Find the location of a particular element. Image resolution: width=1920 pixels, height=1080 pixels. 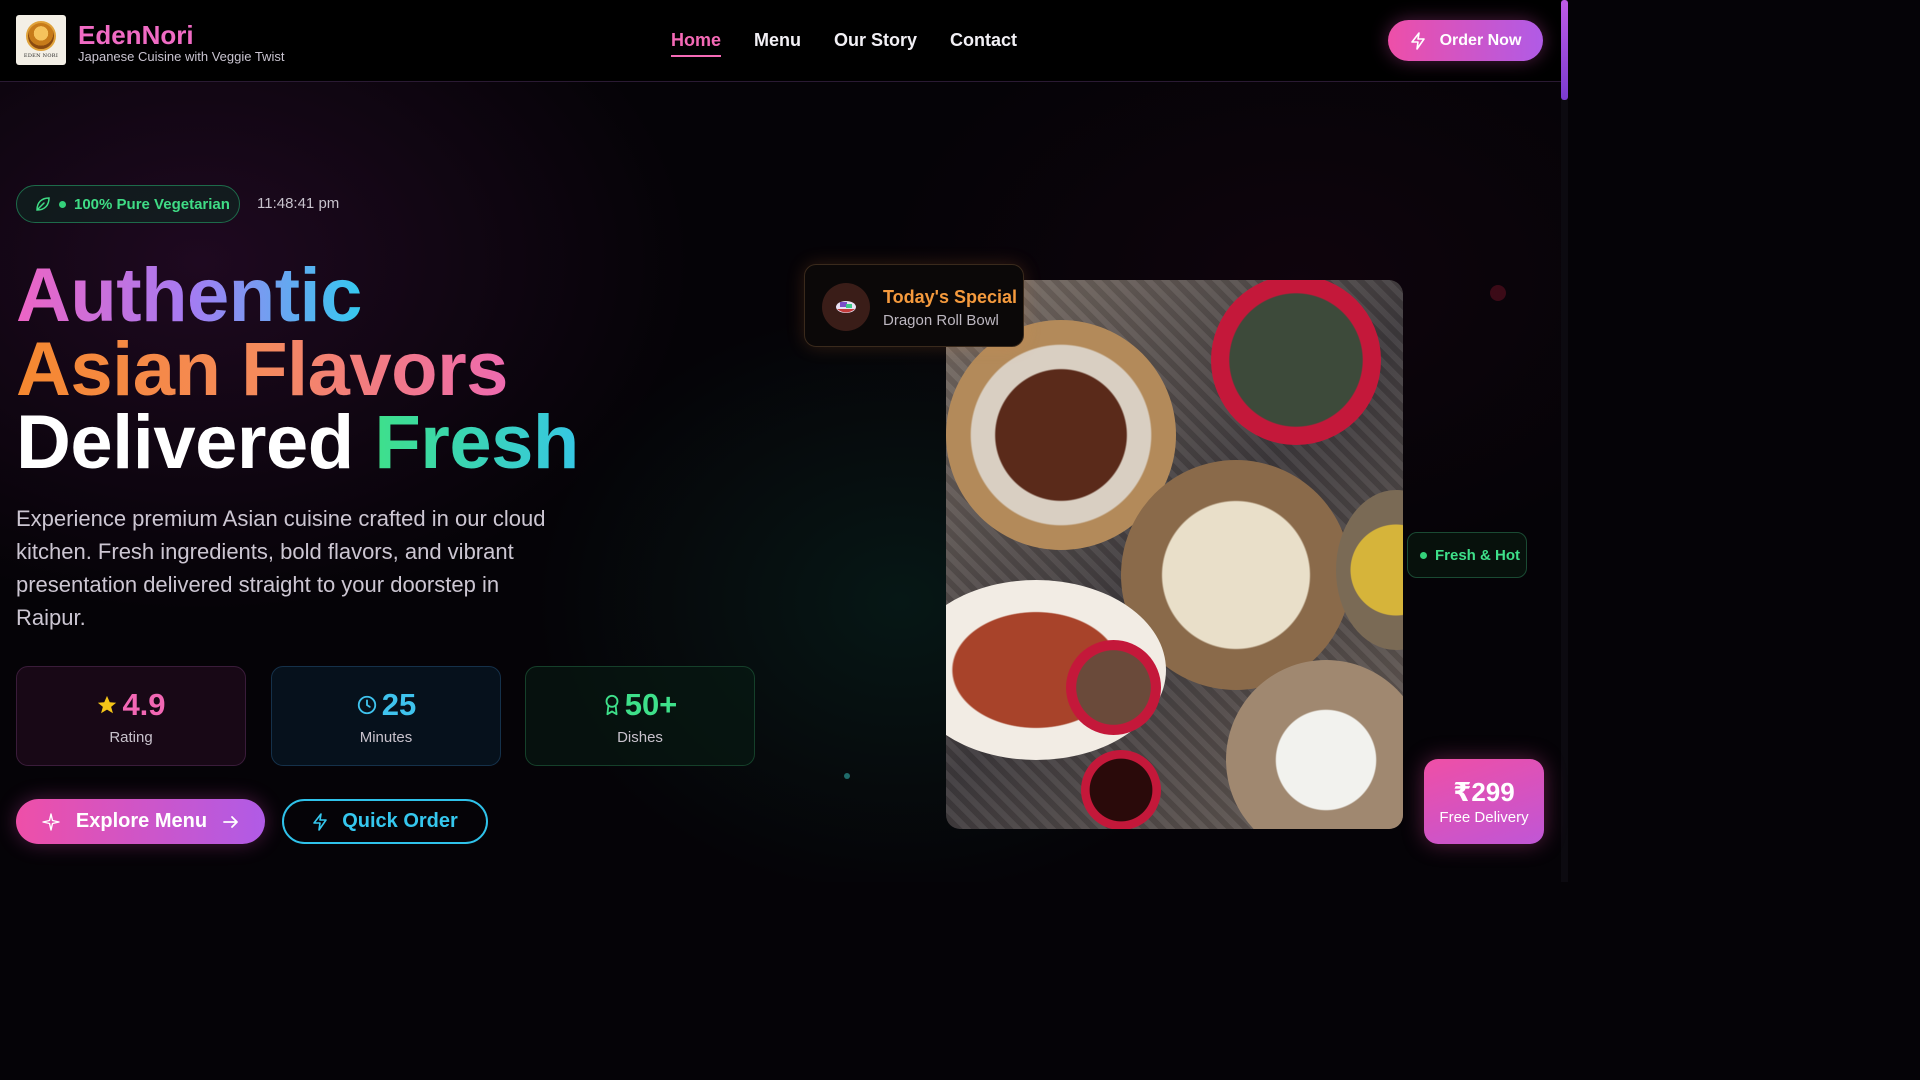

nav-link-menu: Menu is located at coordinates (777, 40).